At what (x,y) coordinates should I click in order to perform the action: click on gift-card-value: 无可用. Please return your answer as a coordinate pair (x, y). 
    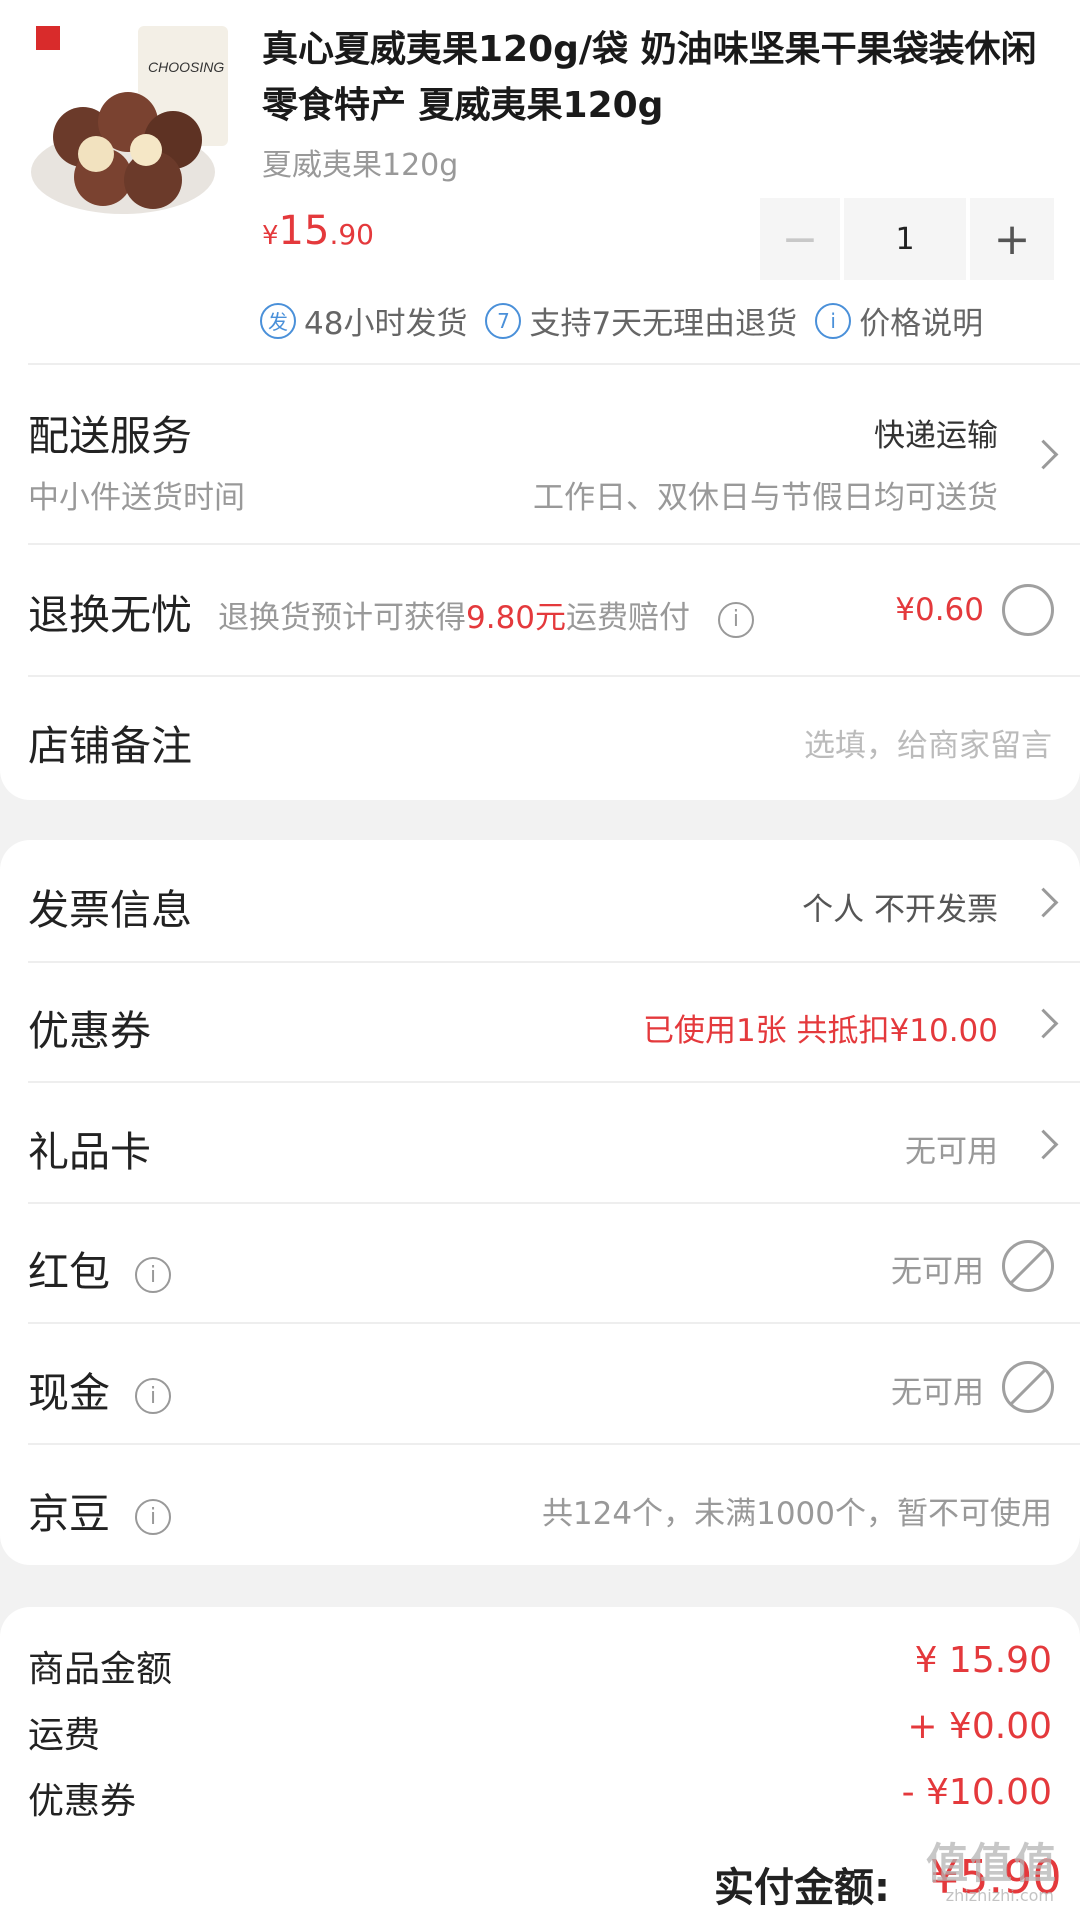
    Looking at the image, I should click on (951, 1152).